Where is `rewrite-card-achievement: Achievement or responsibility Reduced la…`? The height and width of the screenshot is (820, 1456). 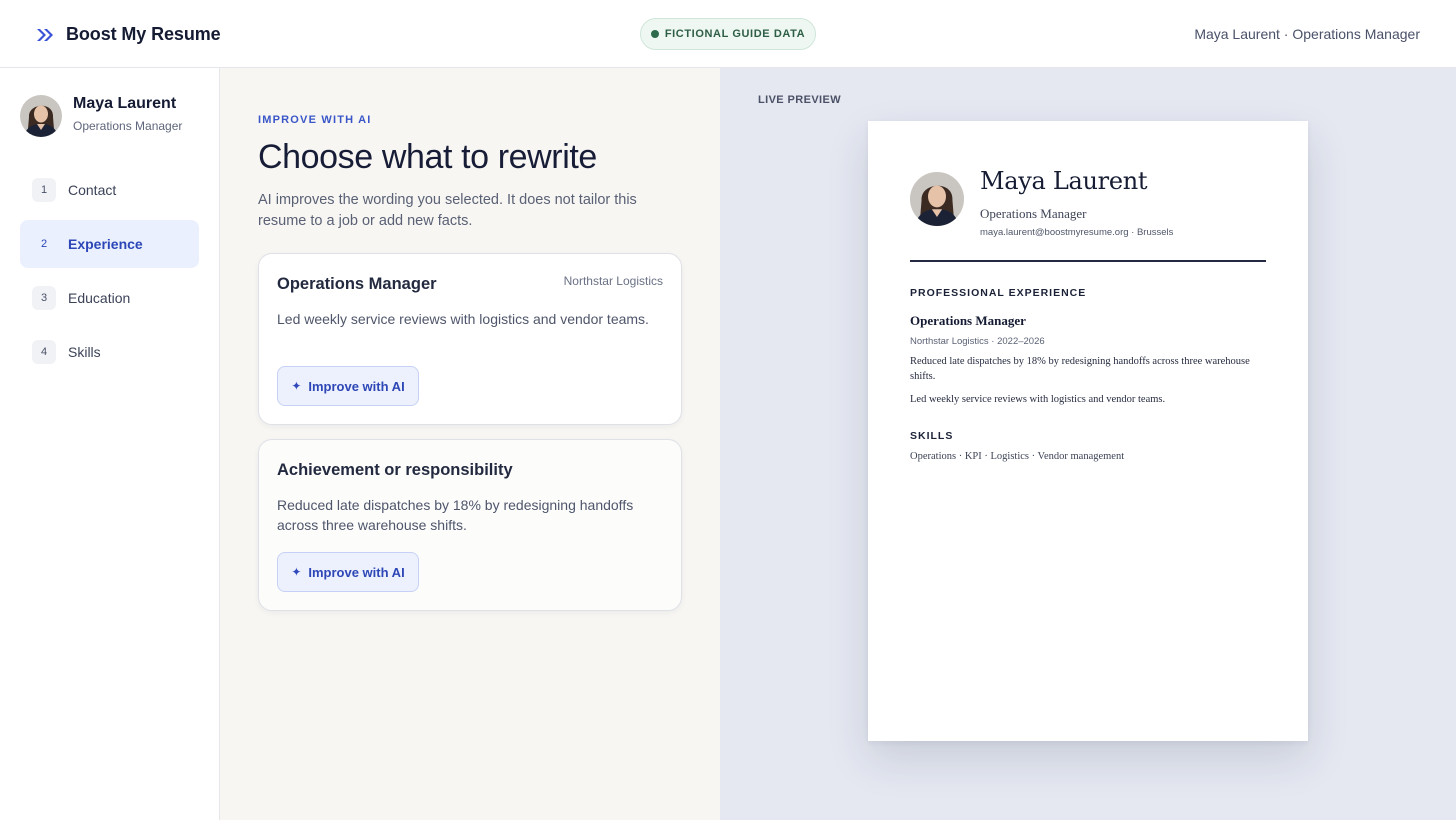
rewrite-card-achievement: Achievement or responsibility Reduced la… is located at coordinates (470, 525).